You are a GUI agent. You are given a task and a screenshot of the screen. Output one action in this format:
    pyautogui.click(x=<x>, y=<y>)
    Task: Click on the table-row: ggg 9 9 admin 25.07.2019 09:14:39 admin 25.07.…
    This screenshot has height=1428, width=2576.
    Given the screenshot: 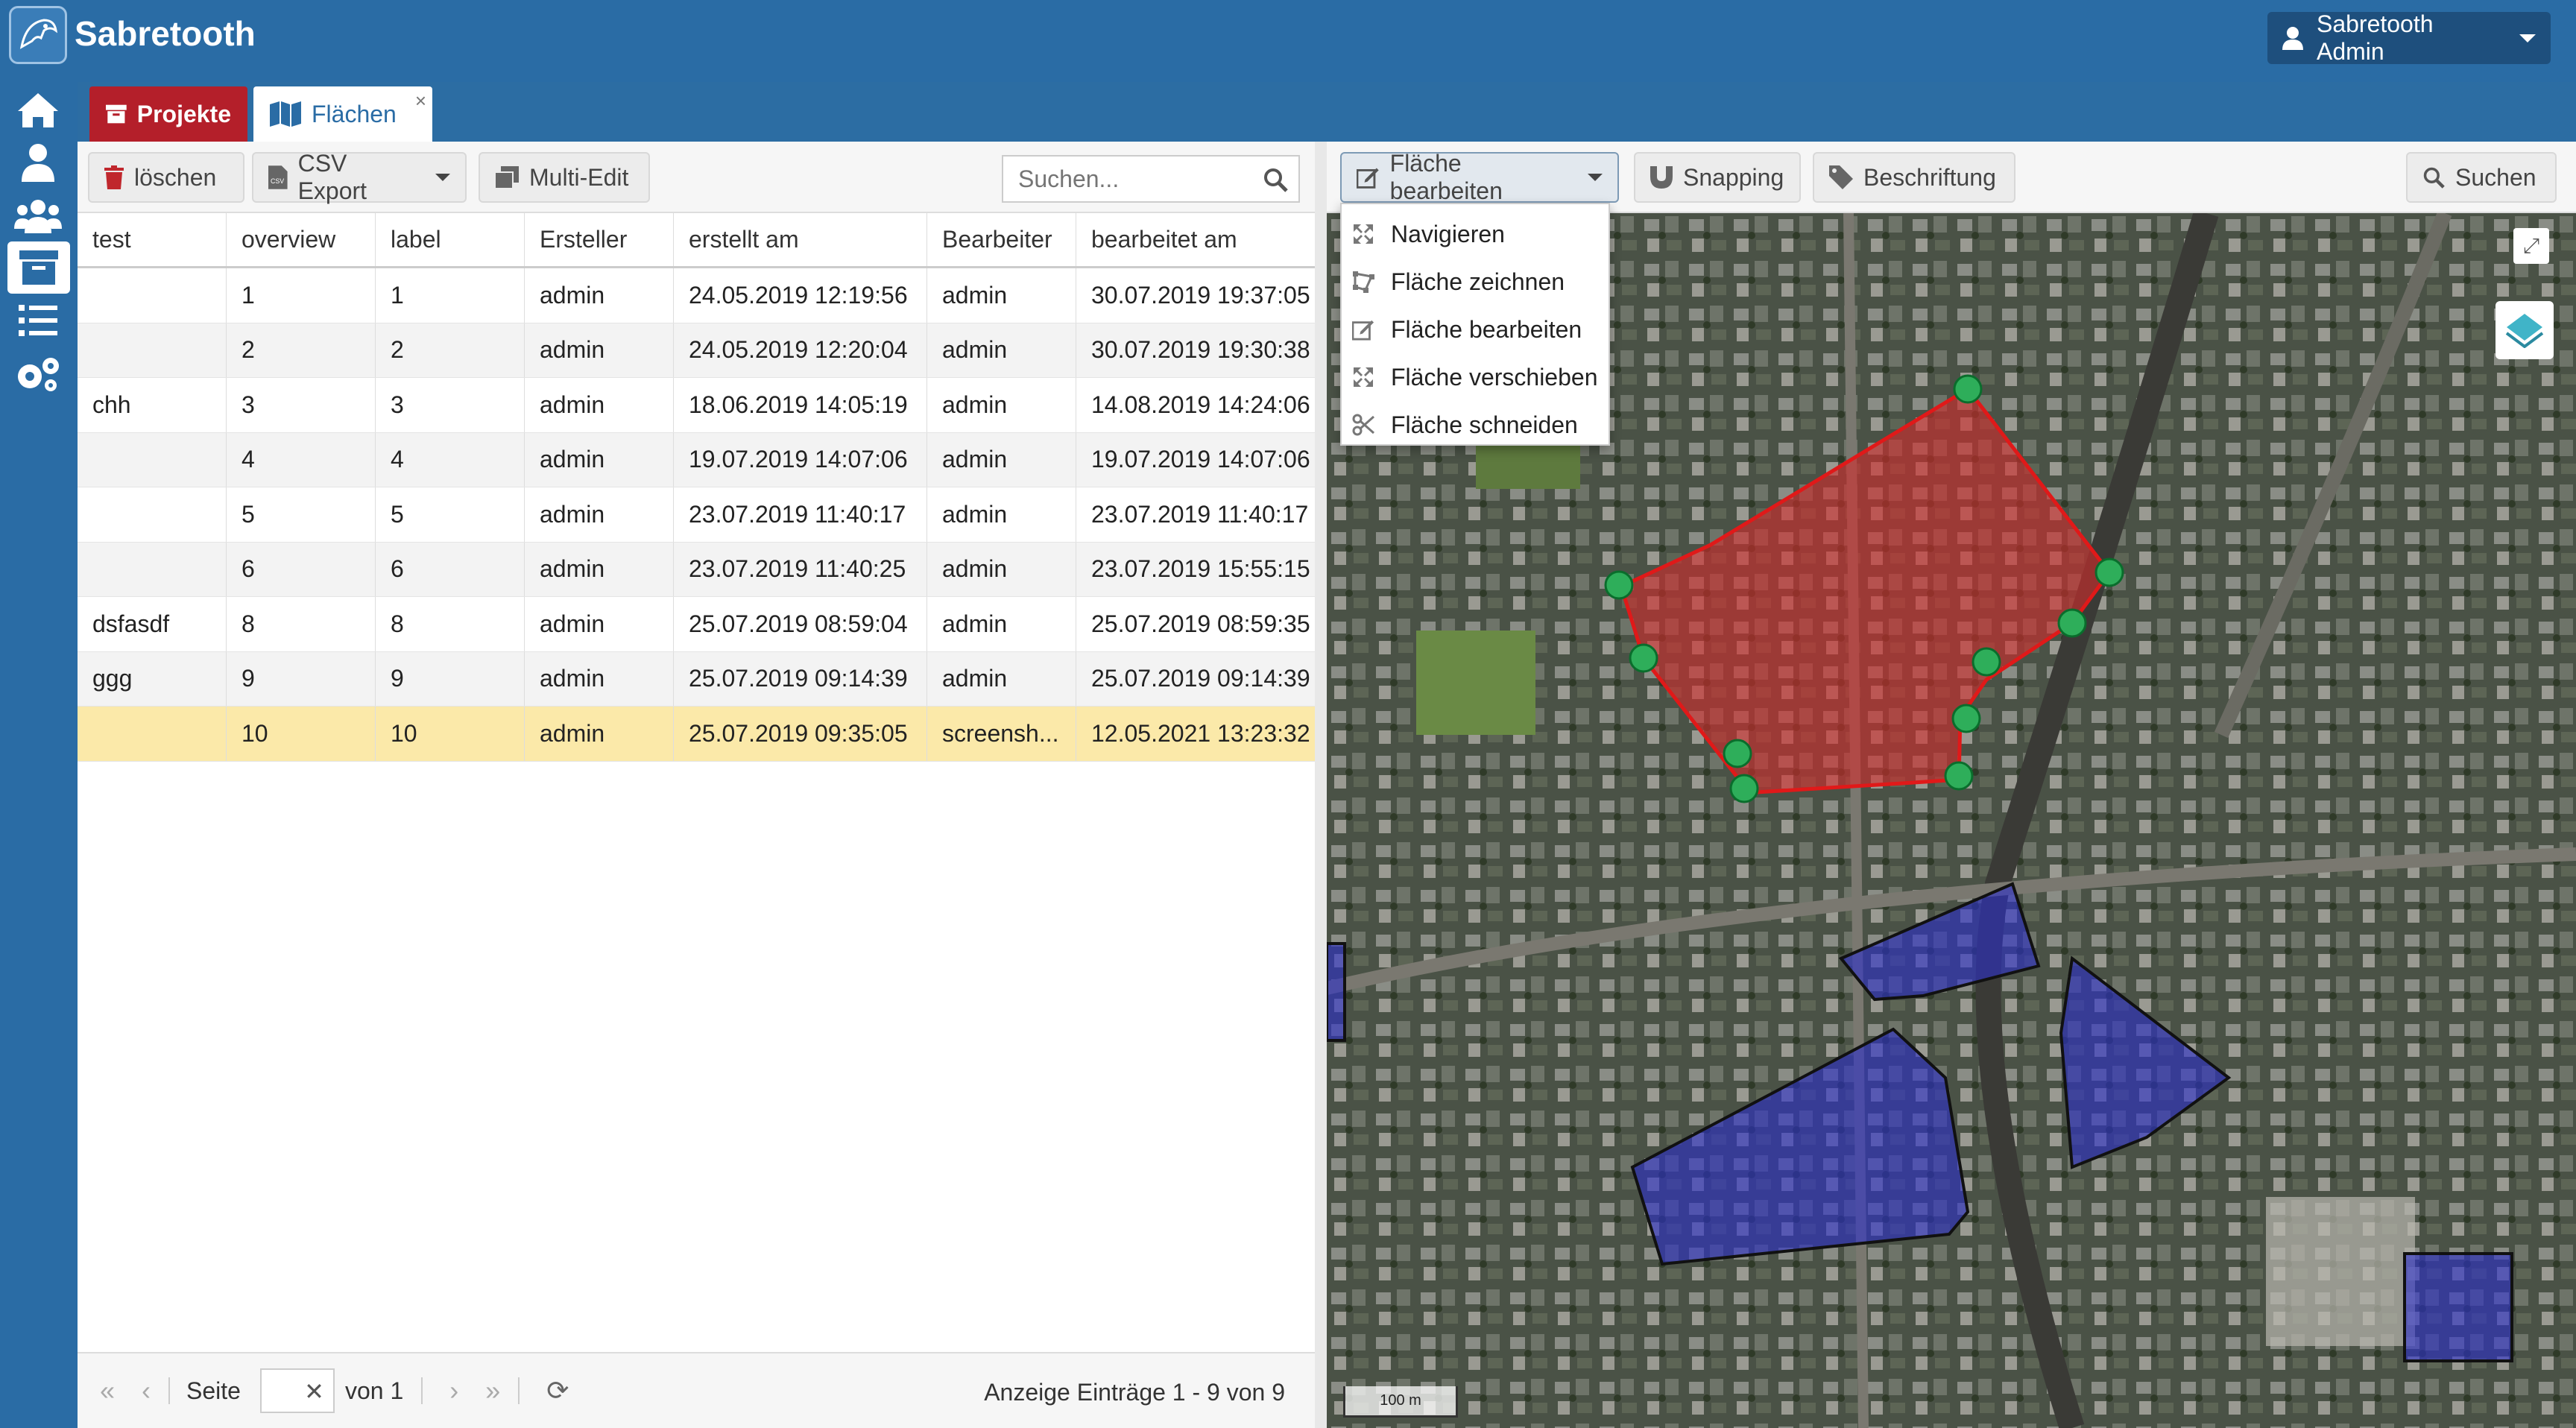 What is the action you would take?
    pyautogui.click(x=696, y=679)
    